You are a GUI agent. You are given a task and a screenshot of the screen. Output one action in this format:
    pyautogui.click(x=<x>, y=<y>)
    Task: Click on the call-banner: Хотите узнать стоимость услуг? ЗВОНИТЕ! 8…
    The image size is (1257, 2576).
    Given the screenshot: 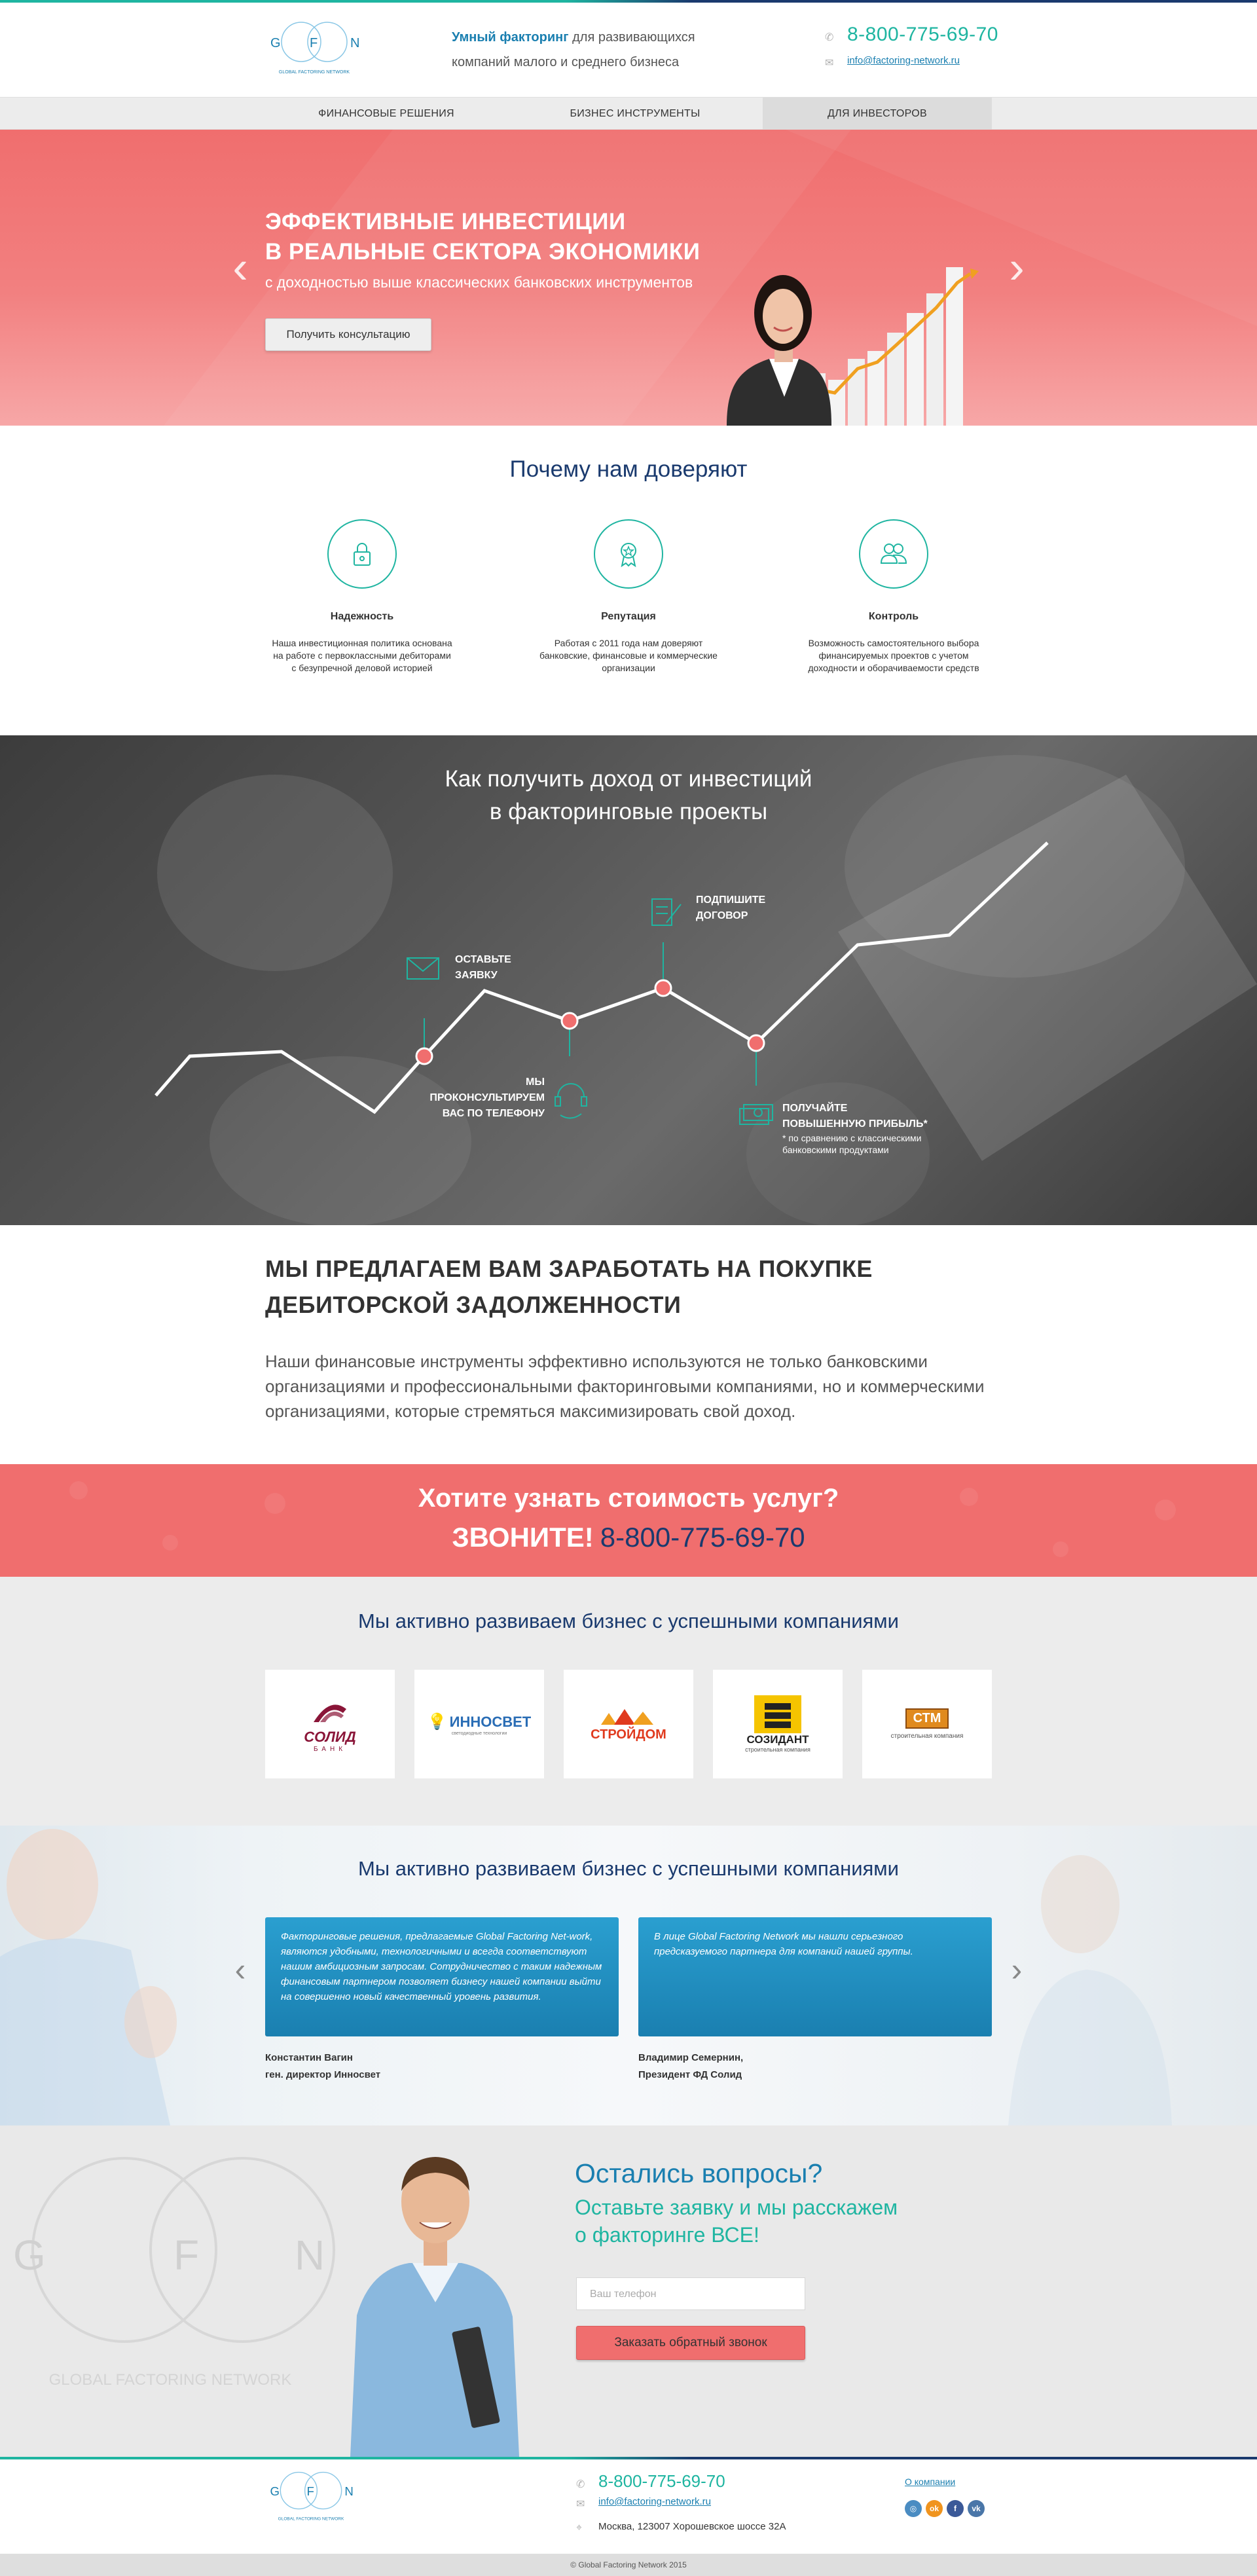 What is the action you would take?
    pyautogui.click(x=628, y=1520)
    